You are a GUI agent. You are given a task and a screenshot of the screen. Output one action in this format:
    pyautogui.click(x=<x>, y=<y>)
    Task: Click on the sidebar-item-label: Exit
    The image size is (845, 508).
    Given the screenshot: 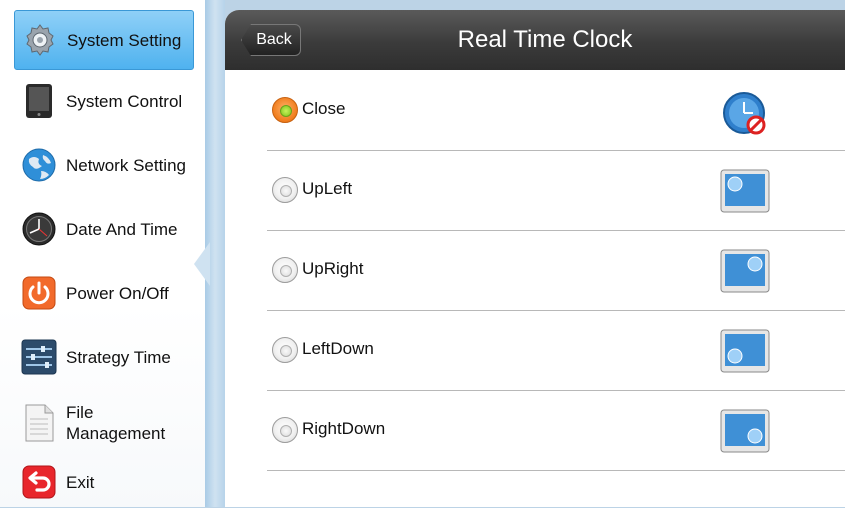 What is the action you would take?
    pyautogui.click(x=80, y=482)
    